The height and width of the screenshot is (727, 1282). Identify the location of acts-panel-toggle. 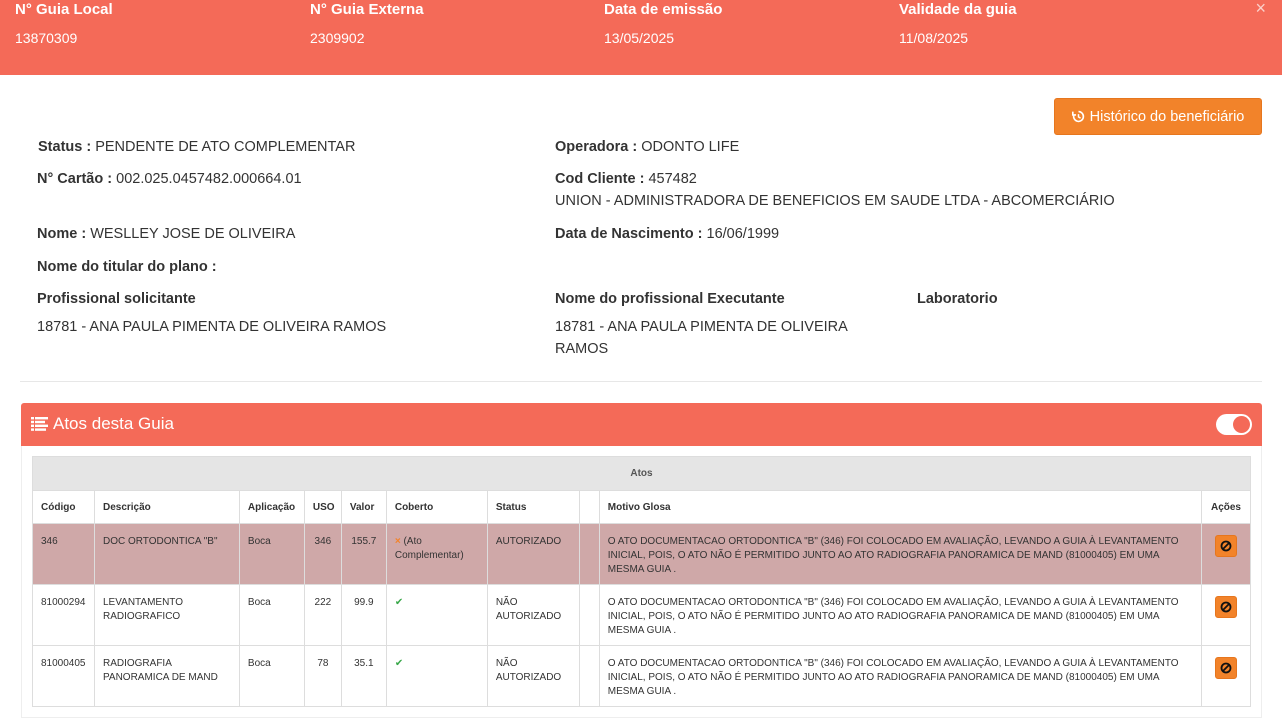
(1234, 424).